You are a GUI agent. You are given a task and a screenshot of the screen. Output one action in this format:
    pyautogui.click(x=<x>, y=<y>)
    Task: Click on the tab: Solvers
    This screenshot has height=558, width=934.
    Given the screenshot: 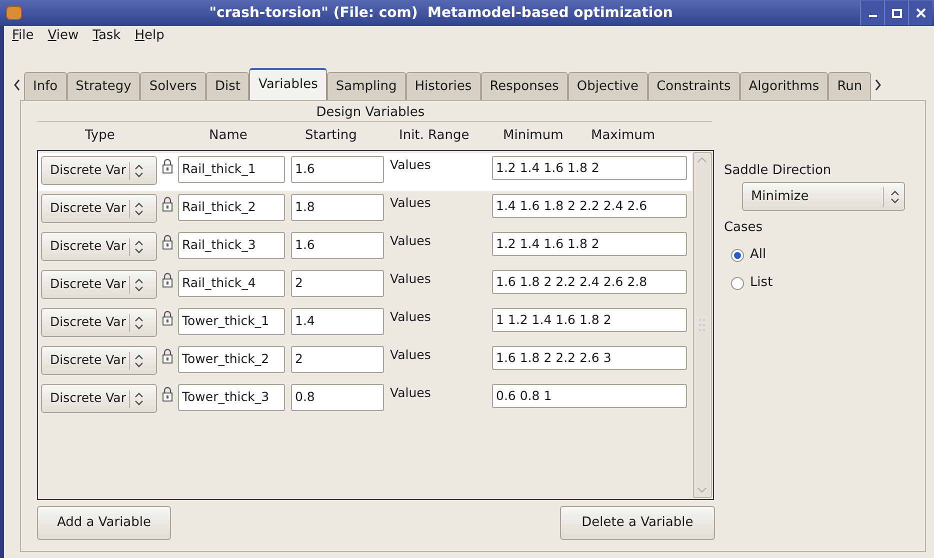 What is the action you would take?
    pyautogui.click(x=173, y=86)
    